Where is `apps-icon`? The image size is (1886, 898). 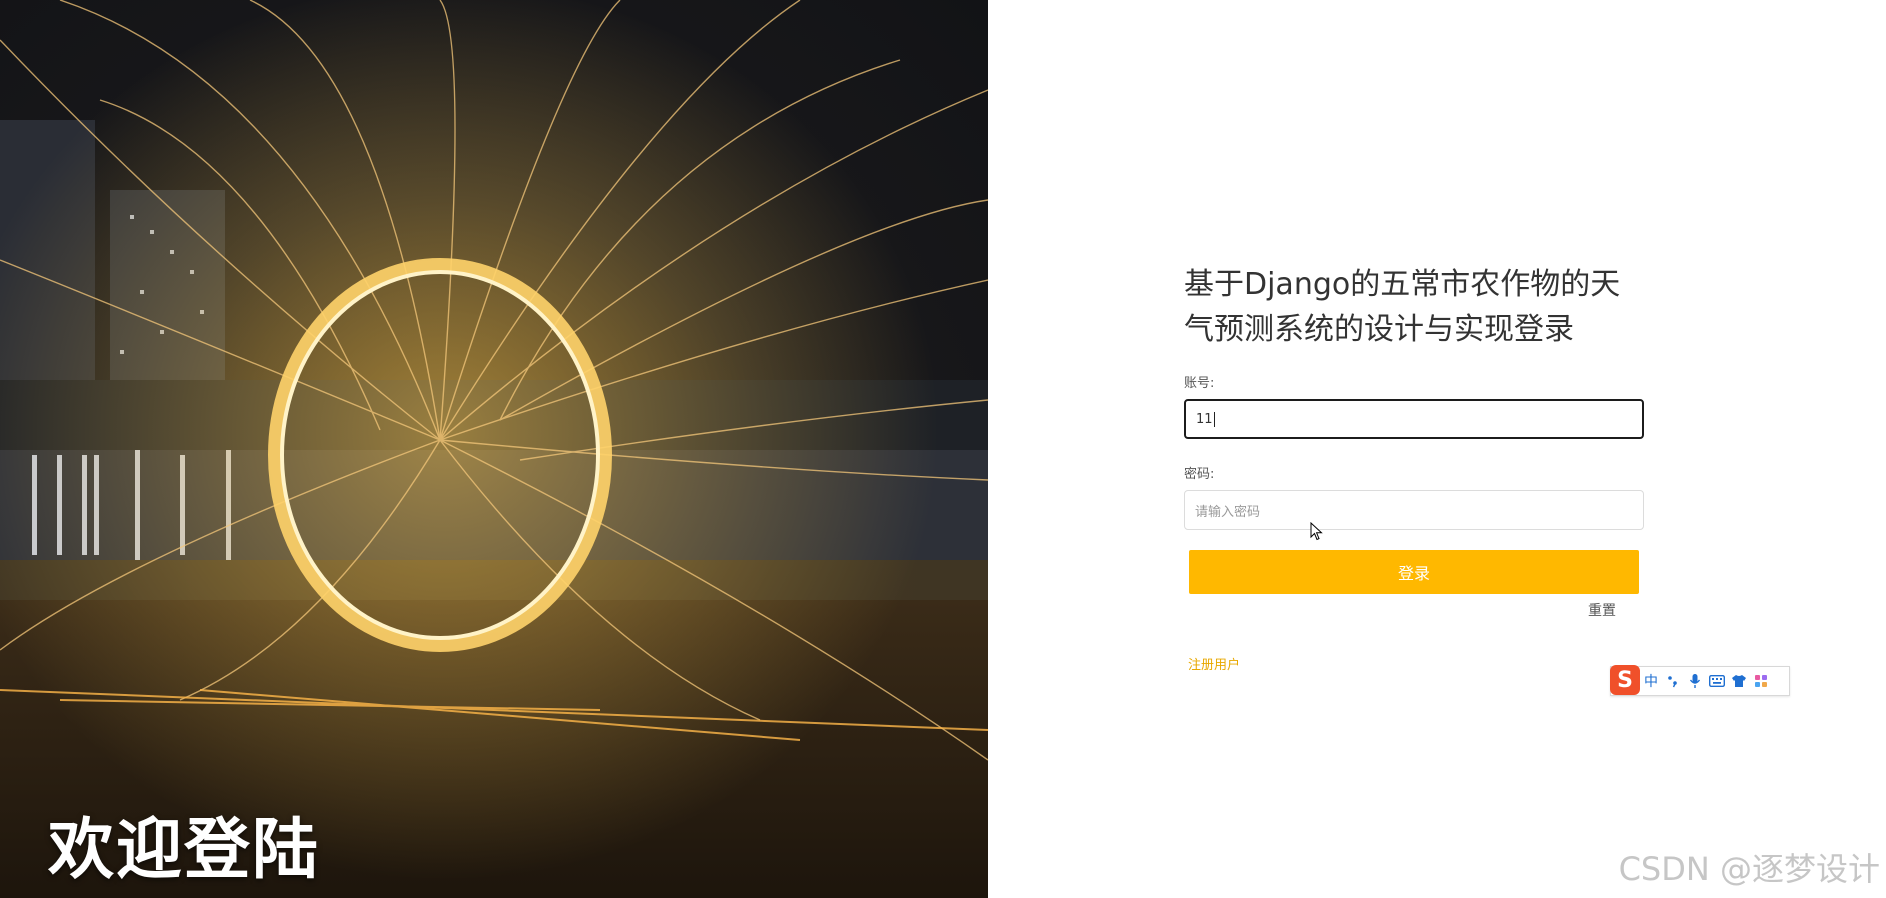 apps-icon is located at coordinates (1761, 681).